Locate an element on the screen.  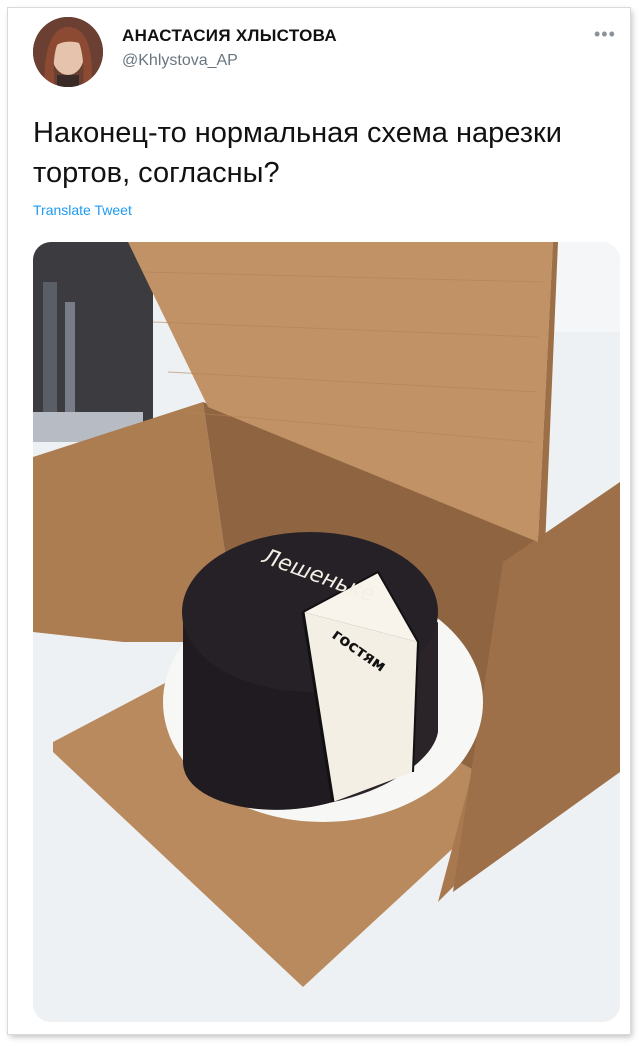
author-name: АНАСТАСИЯ ХЛЫСТОВА is located at coordinates (229, 36).